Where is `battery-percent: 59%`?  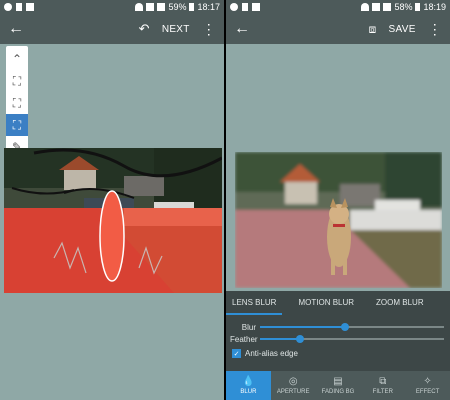 battery-percent: 59% is located at coordinates (177, 7).